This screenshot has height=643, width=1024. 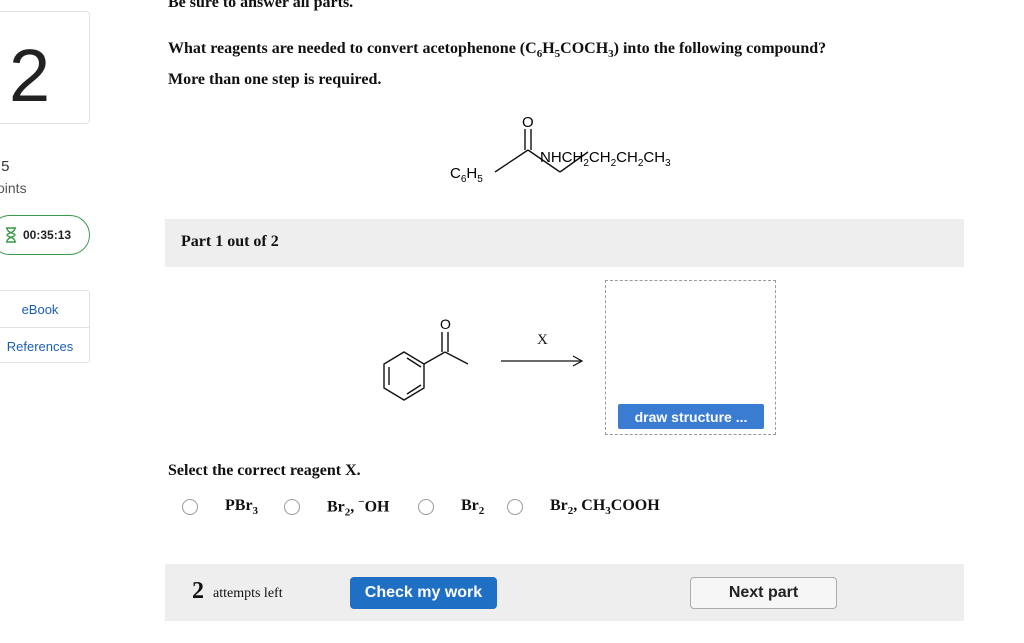 I want to click on references-link: References, so click(x=44, y=345).